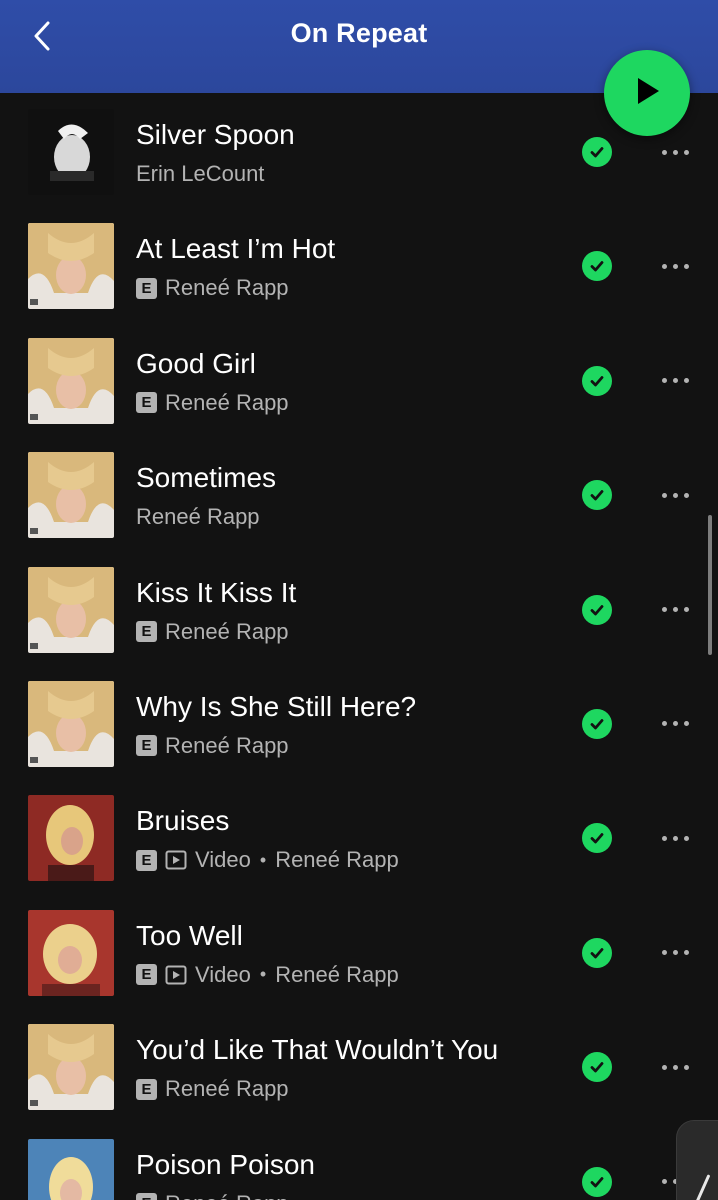 This screenshot has height=1200, width=718. I want to click on track-row: Too Well E Video • Reneé Rapp, so click(359, 966).